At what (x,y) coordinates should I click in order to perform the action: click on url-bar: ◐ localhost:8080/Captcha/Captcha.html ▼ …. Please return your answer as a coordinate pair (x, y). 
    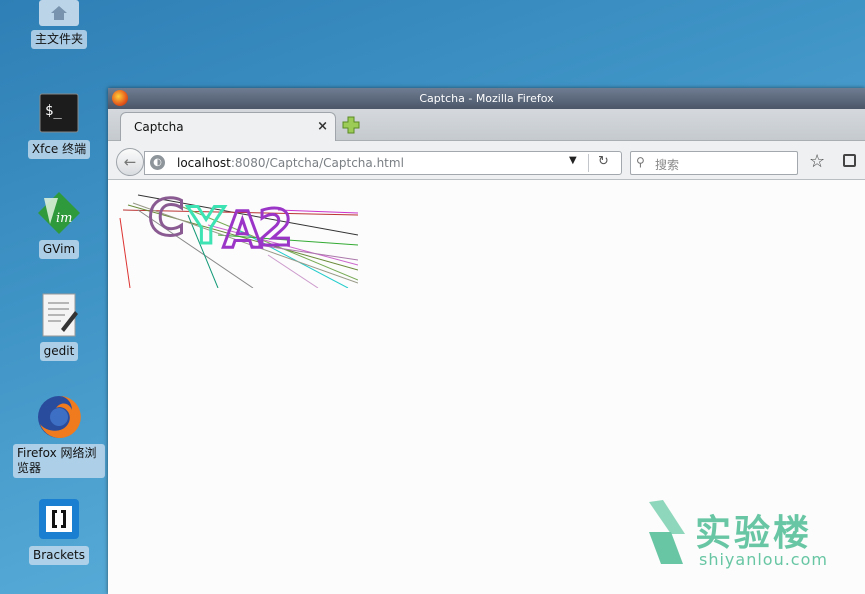
    Looking at the image, I should click on (383, 163).